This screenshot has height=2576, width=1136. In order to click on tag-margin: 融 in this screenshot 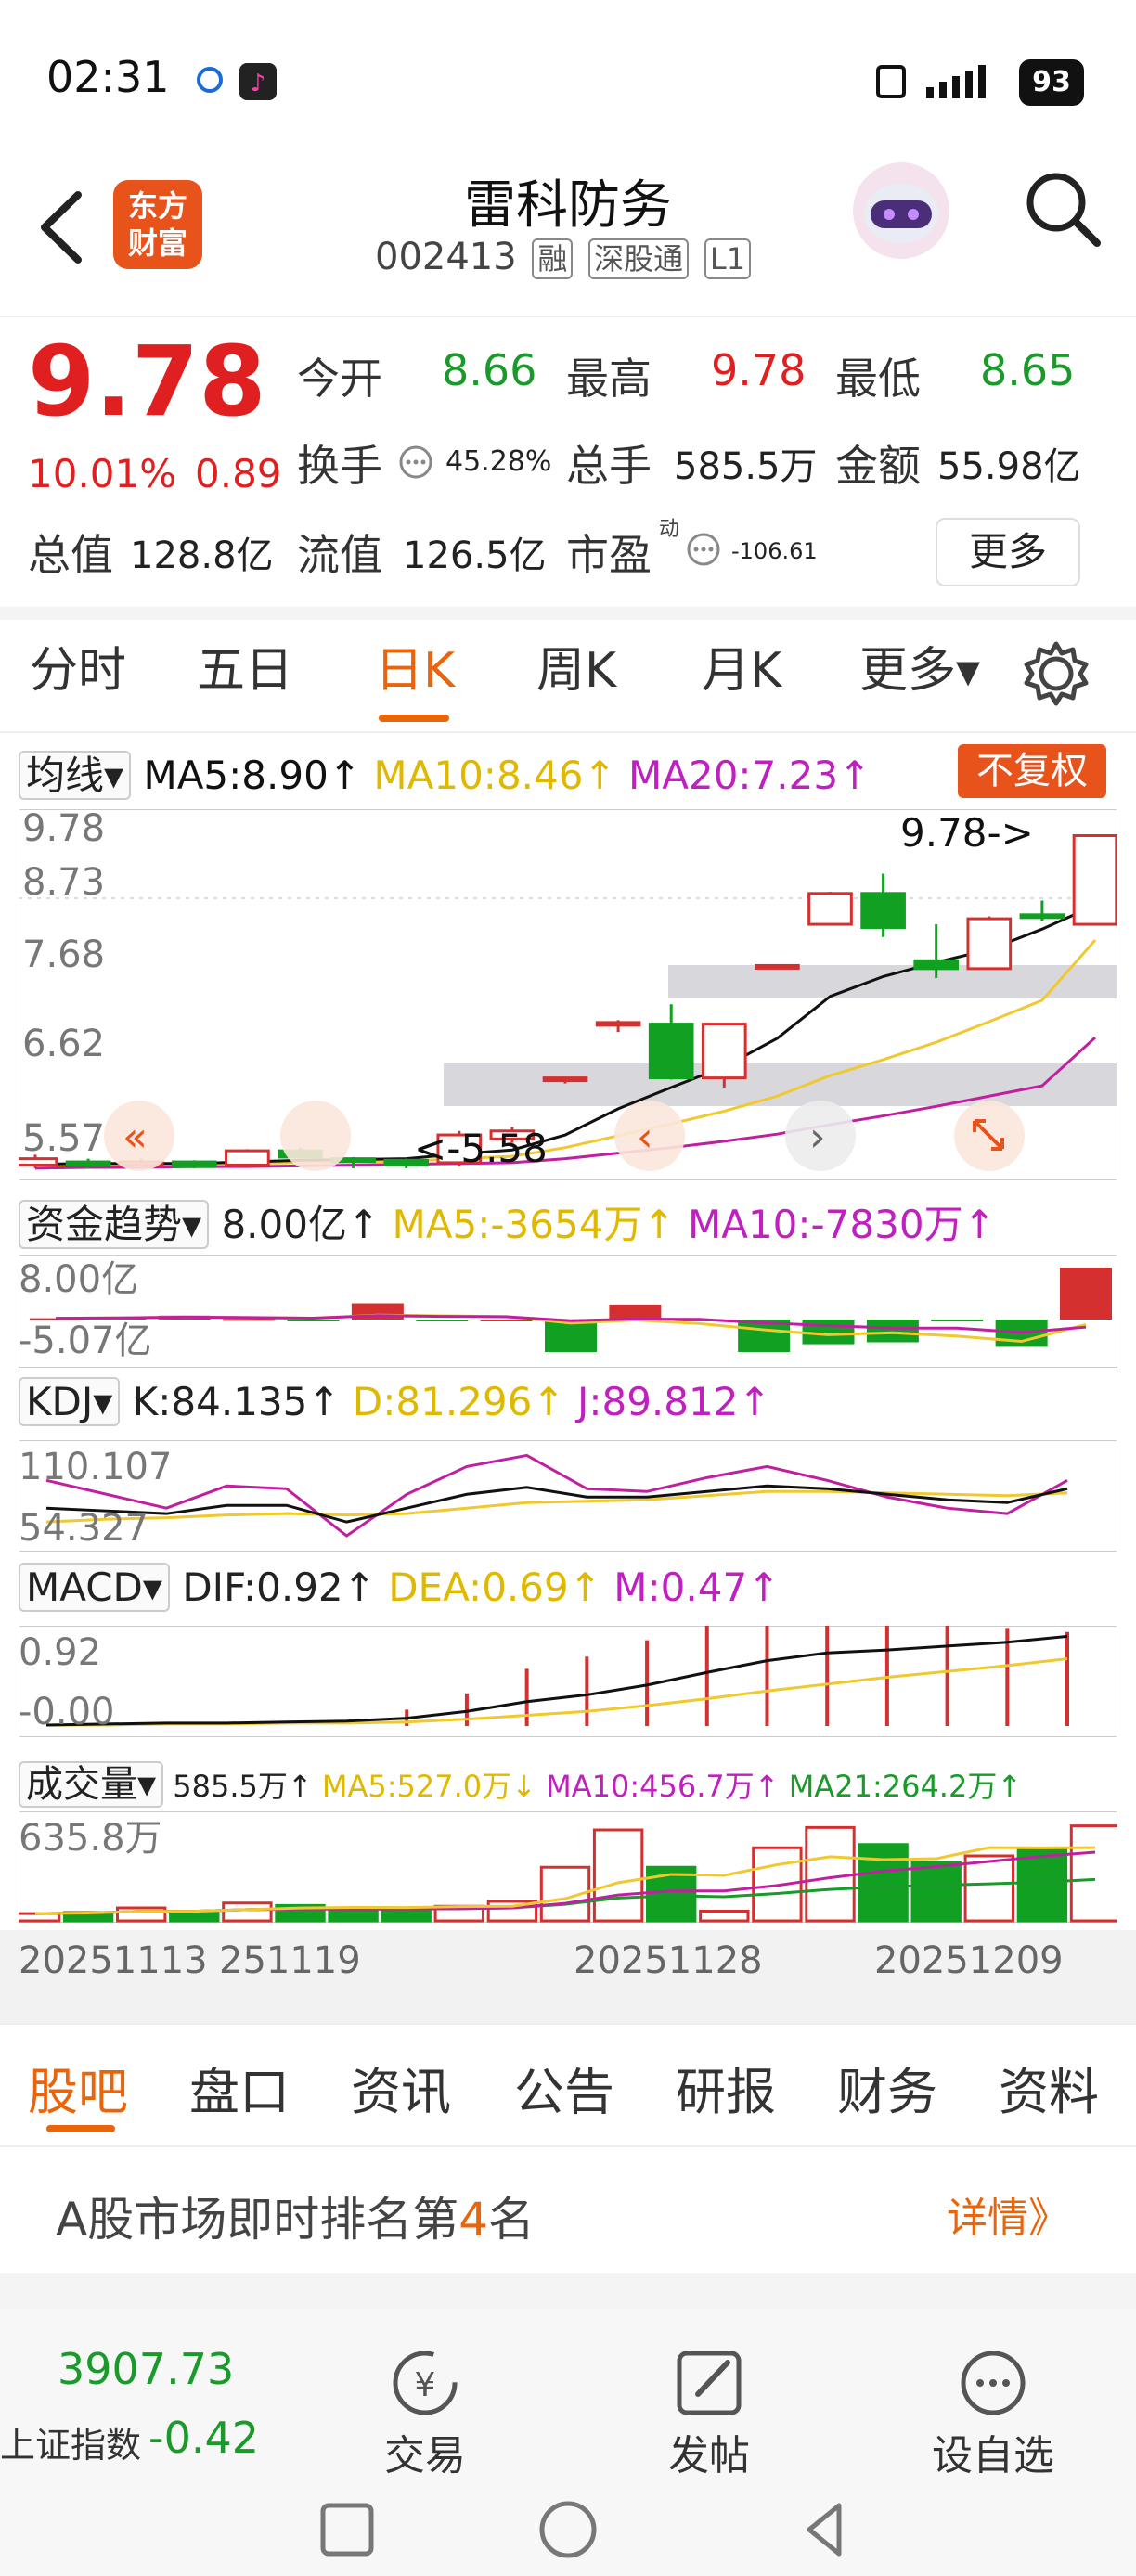, I will do `click(553, 259)`.